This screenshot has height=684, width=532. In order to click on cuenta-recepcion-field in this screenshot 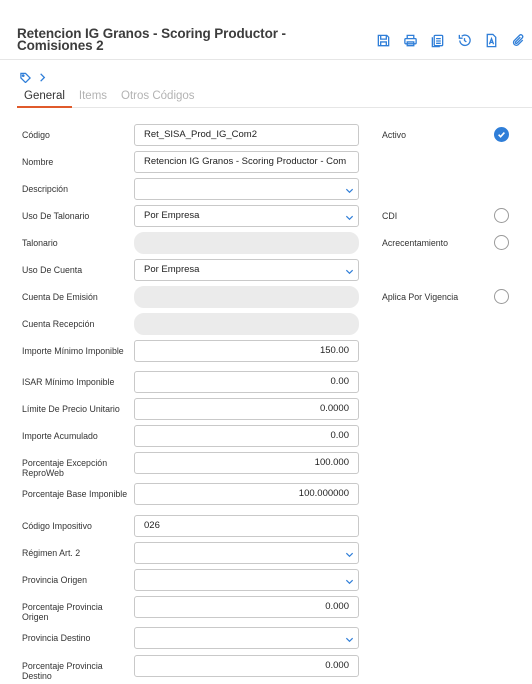, I will do `click(246, 324)`.